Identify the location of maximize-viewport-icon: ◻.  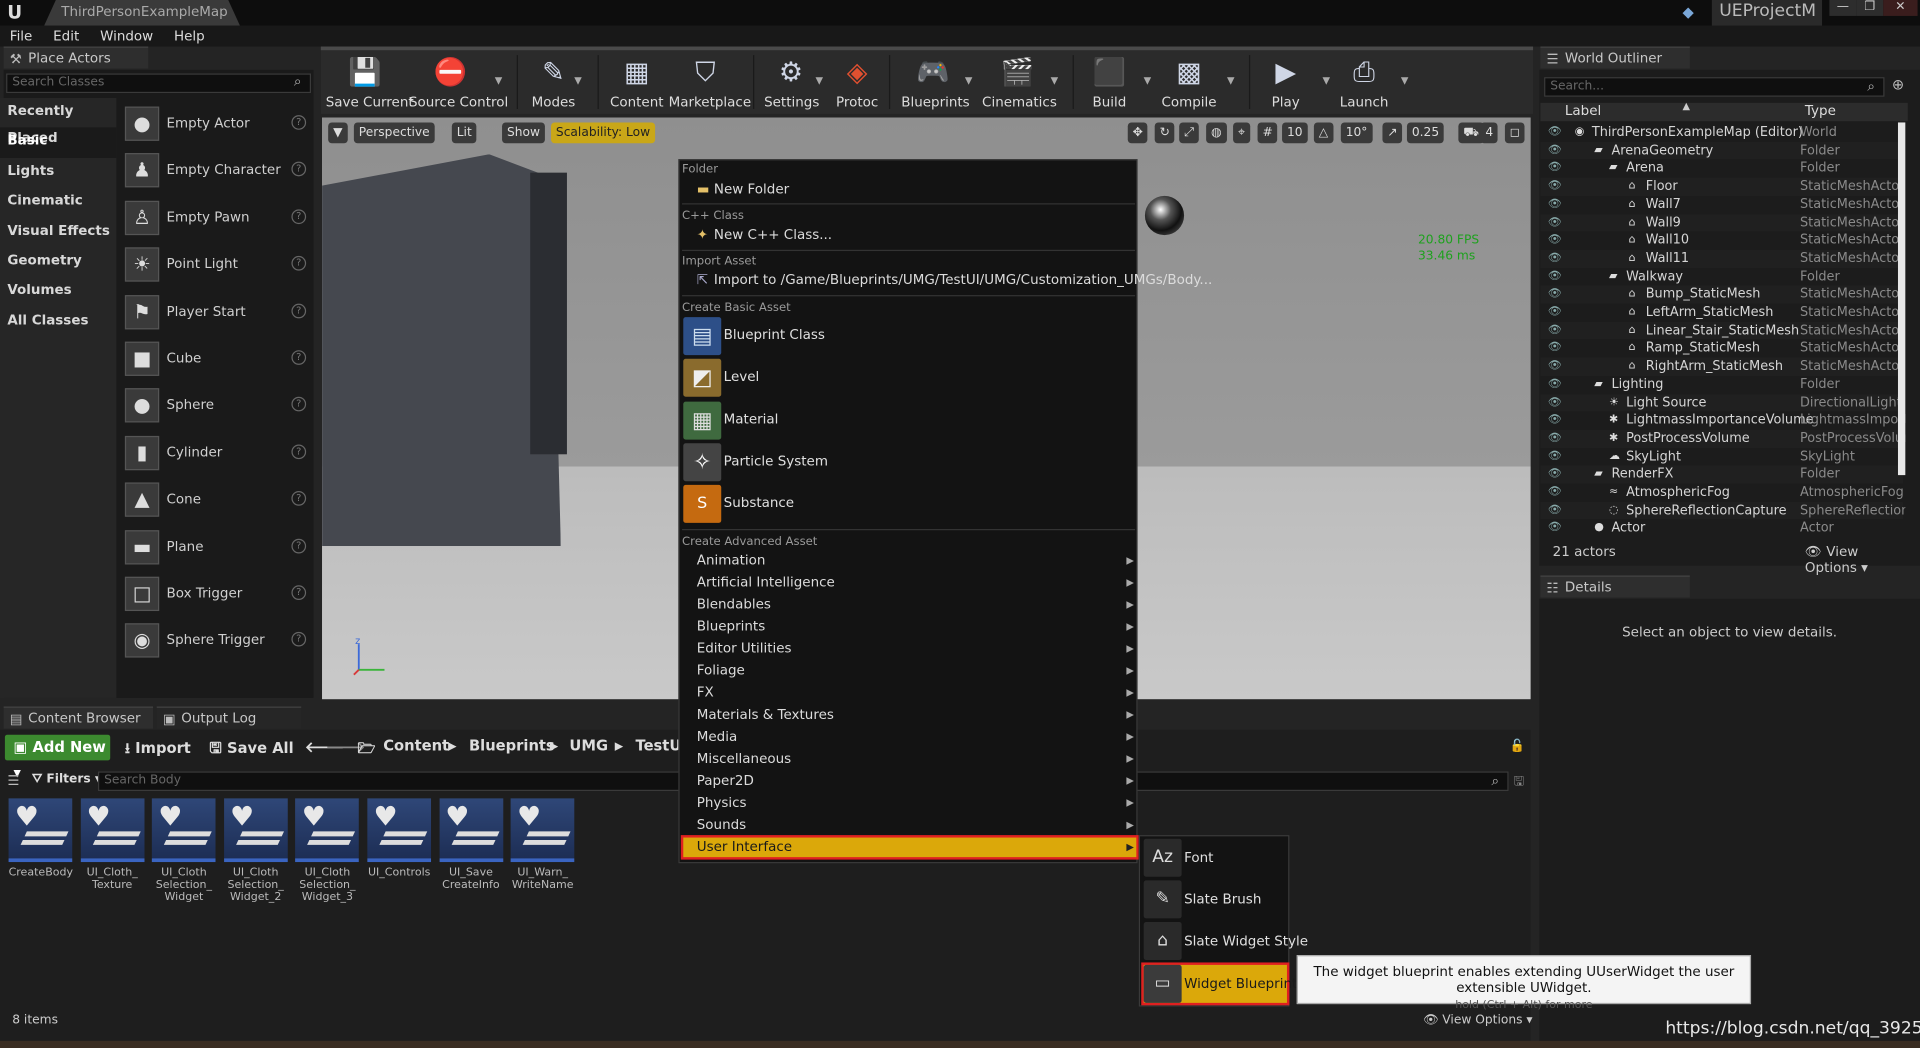
(1514, 133).